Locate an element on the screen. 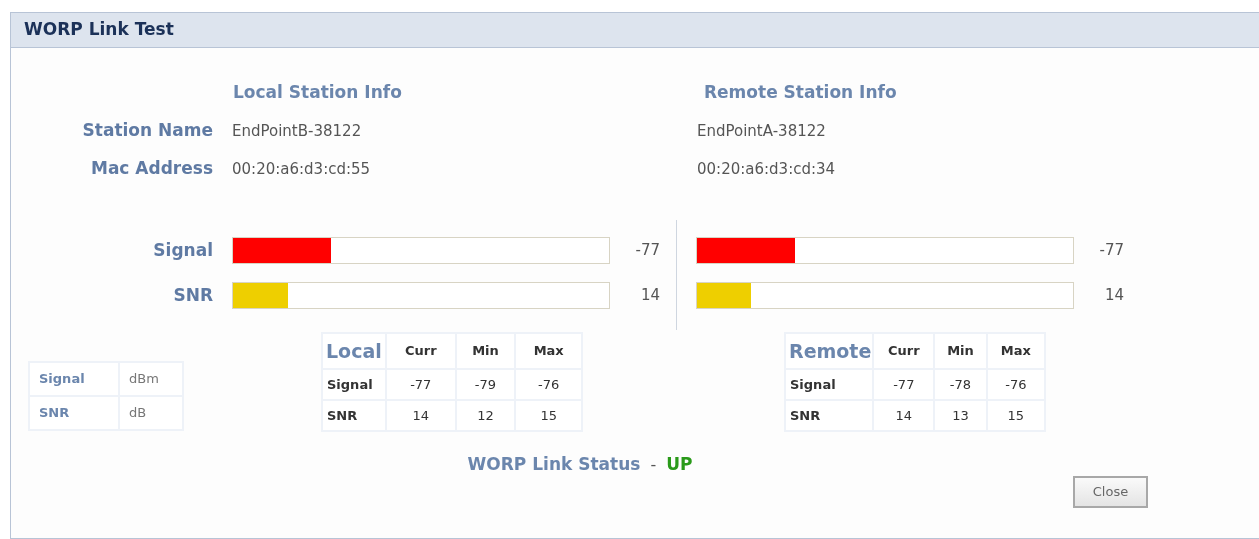 The width and height of the screenshot is (1259, 539). table-cell: 12 is located at coordinates (485, 415).